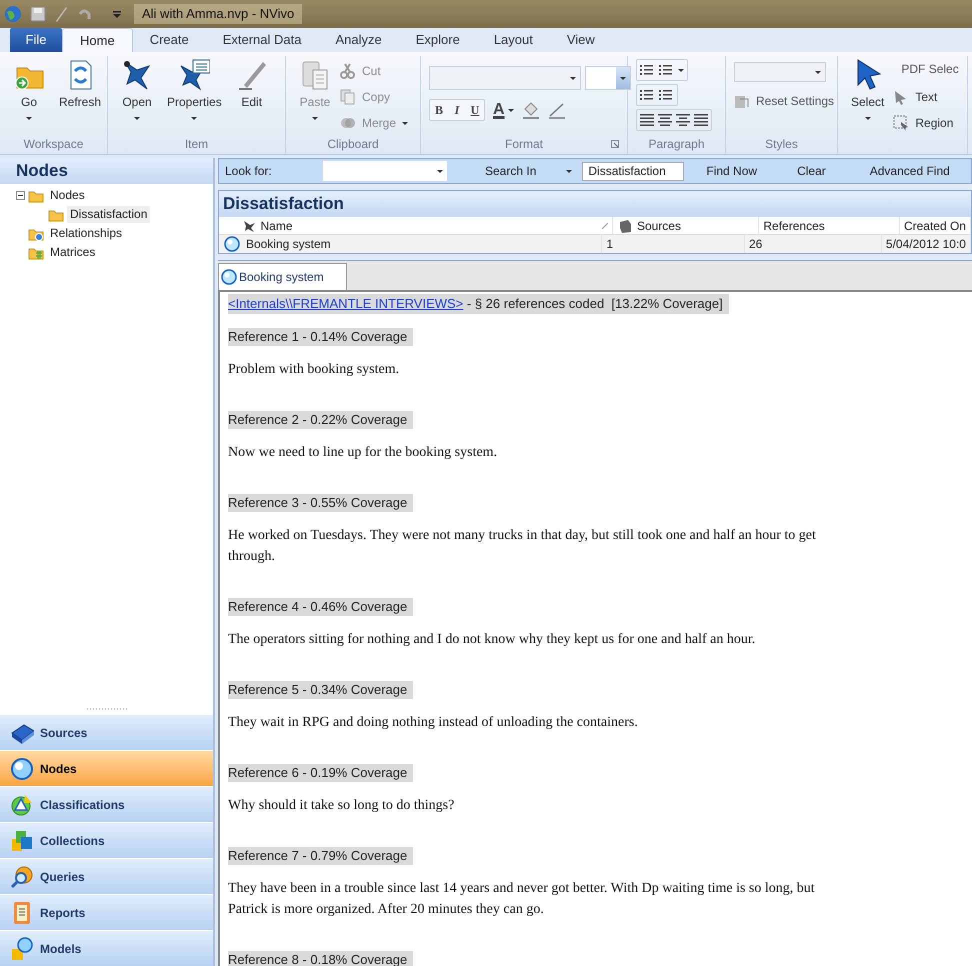  Describe the element at coordinates (926, 123) in the screenshot. I see `ribbon-button: Region` at that location.